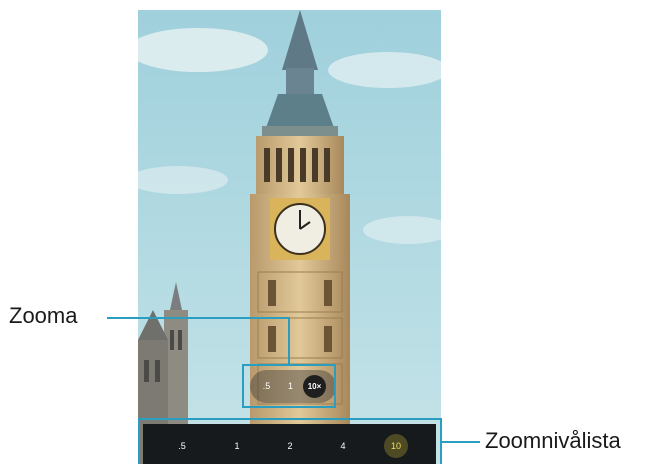  I want to click on callout-zoom-levels-label: Zoomnivålista, so click(553, 440).